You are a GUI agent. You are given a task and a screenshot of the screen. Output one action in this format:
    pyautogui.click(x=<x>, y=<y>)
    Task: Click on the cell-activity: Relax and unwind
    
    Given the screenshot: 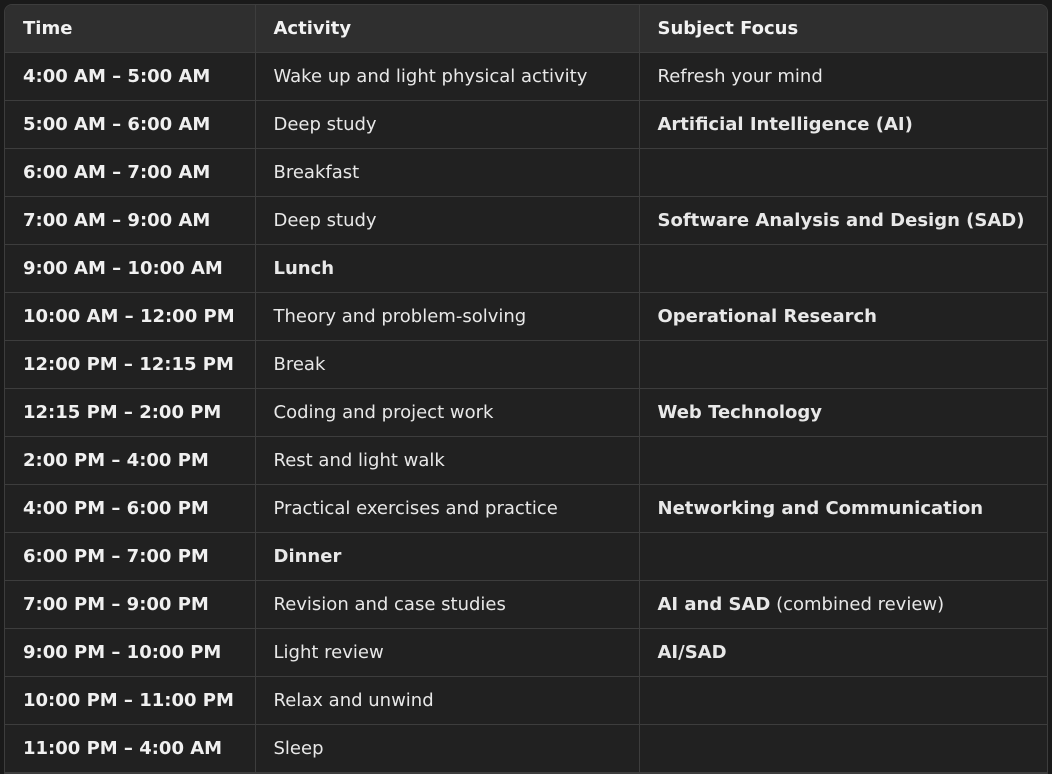 What is the action you would take?
    pyautogui.click(x=447, y=700)
    